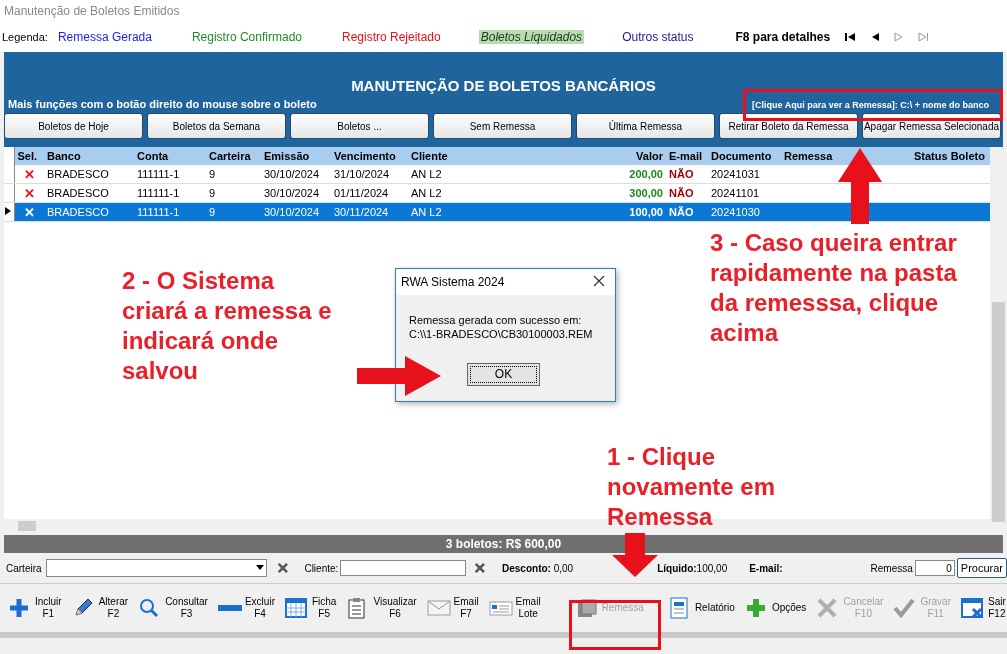  Describe the element at coordinates (766, 568) in the screenshot. I see `email-label: E-mail:` at that location.